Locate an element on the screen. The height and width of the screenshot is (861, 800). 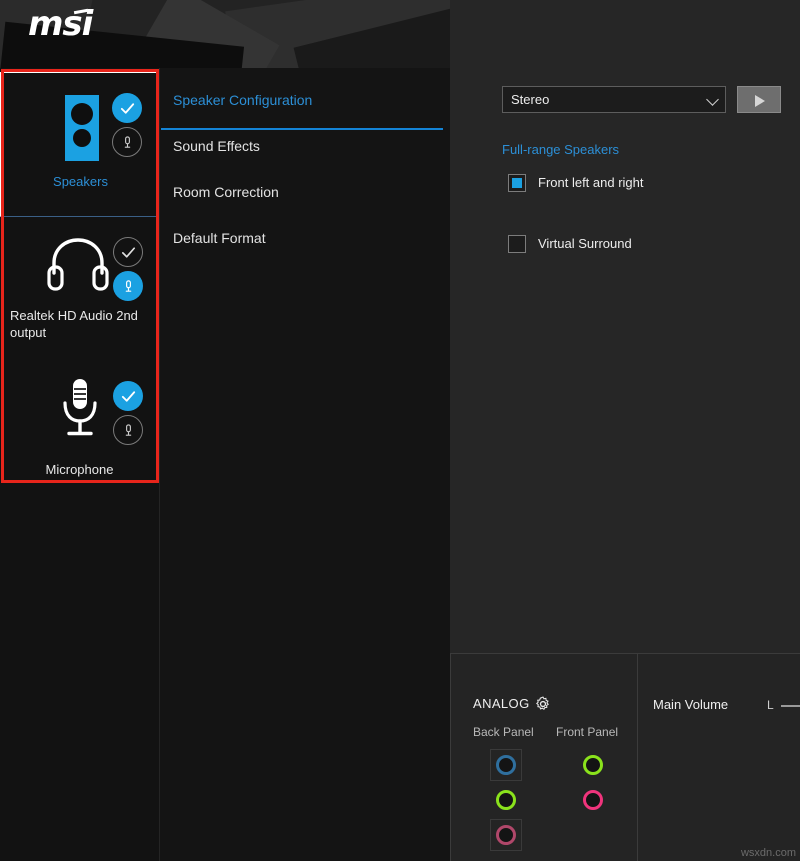
play-icon is located at coordinates (760, 101).